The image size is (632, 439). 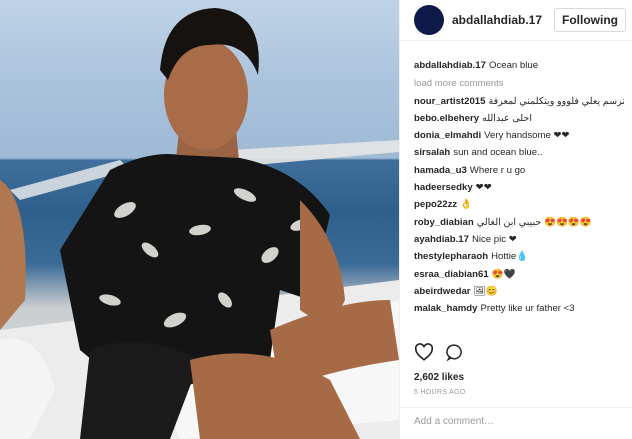 What do you see at coordinates (503, 274) in the screenshot?
I see `comment-text: 😍🖤` at bounding box center [503, 274].